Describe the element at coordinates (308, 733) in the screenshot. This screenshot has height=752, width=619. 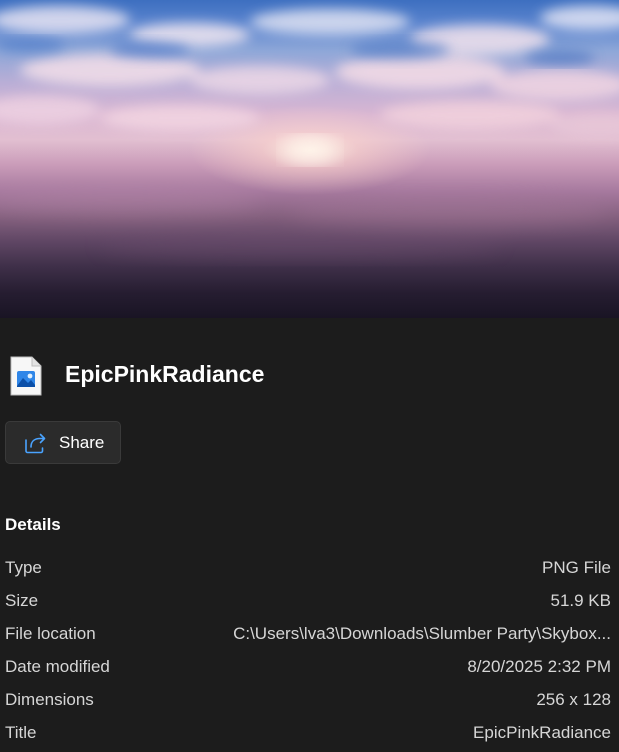
I see `detail-row-title: Title EpicPinkRadiance` at that location.